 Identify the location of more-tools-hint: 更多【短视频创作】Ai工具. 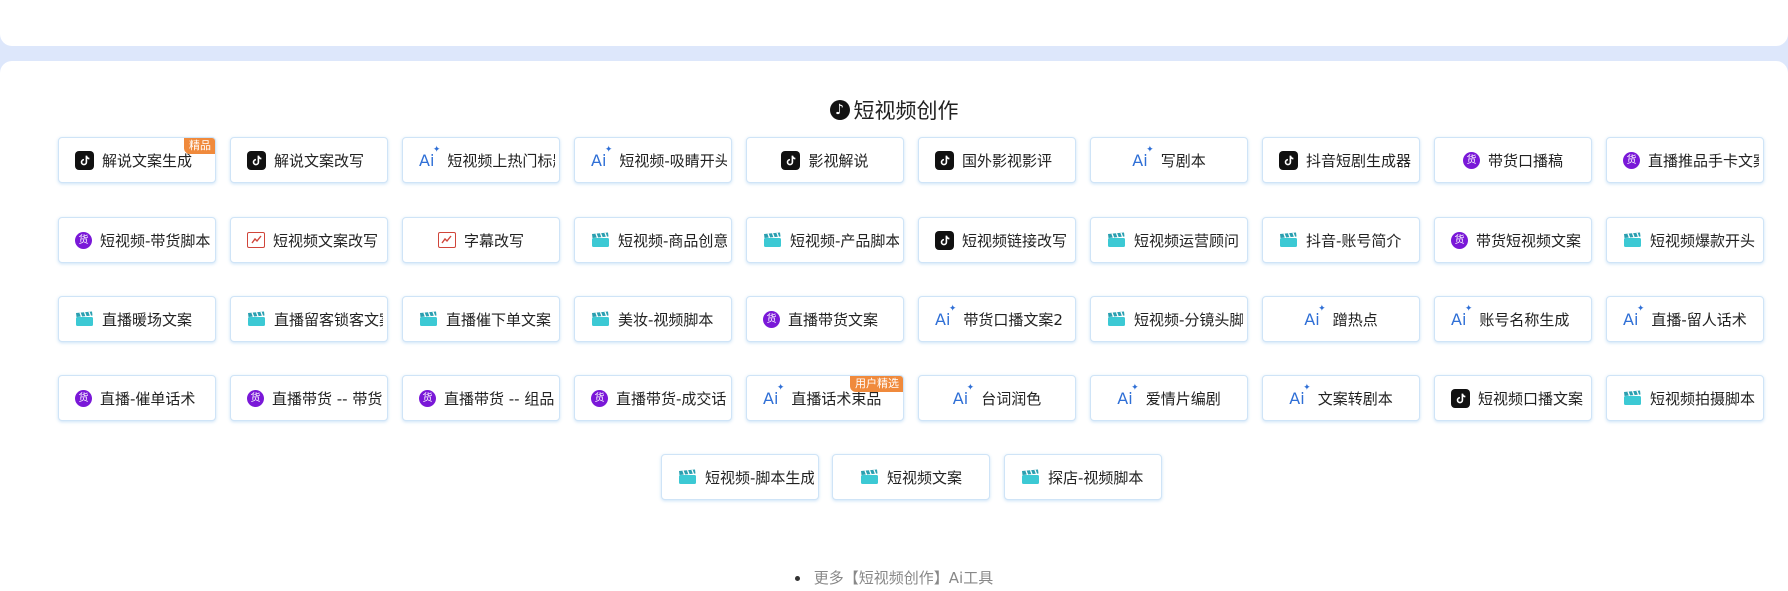
(894, 578).